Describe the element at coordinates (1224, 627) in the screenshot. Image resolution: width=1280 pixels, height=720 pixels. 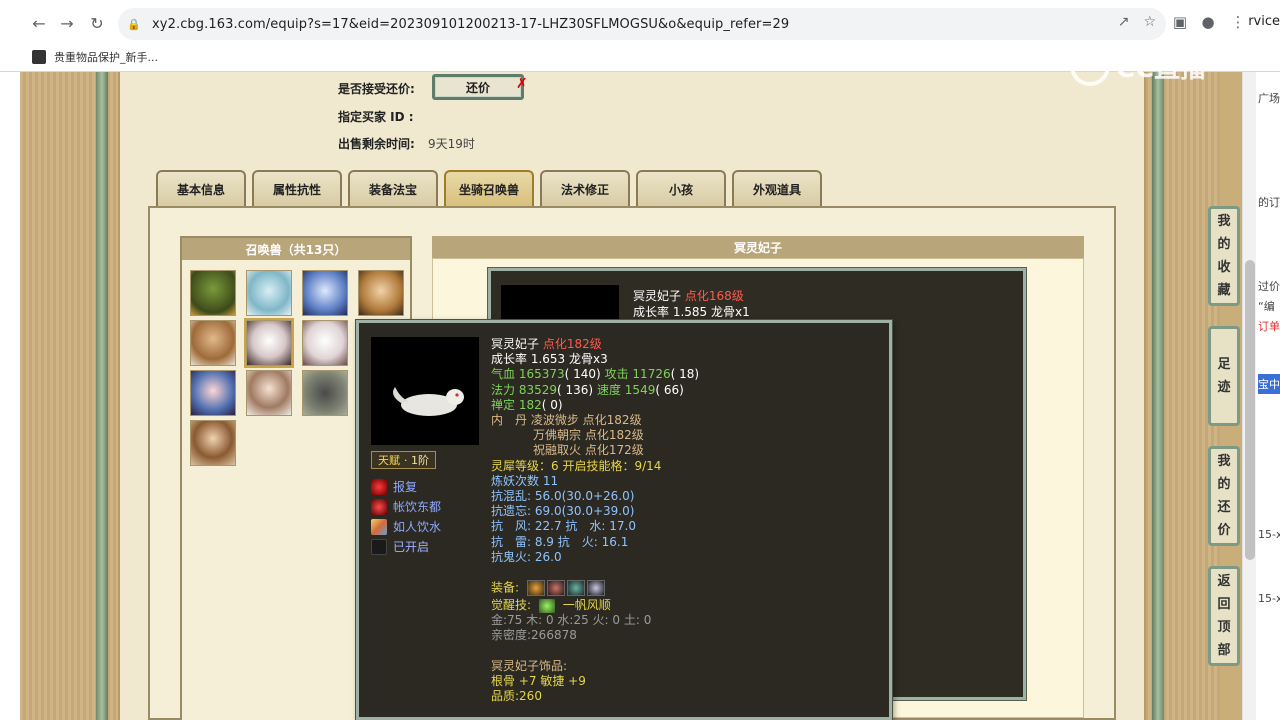
I see `side-char: 顶` at that location.